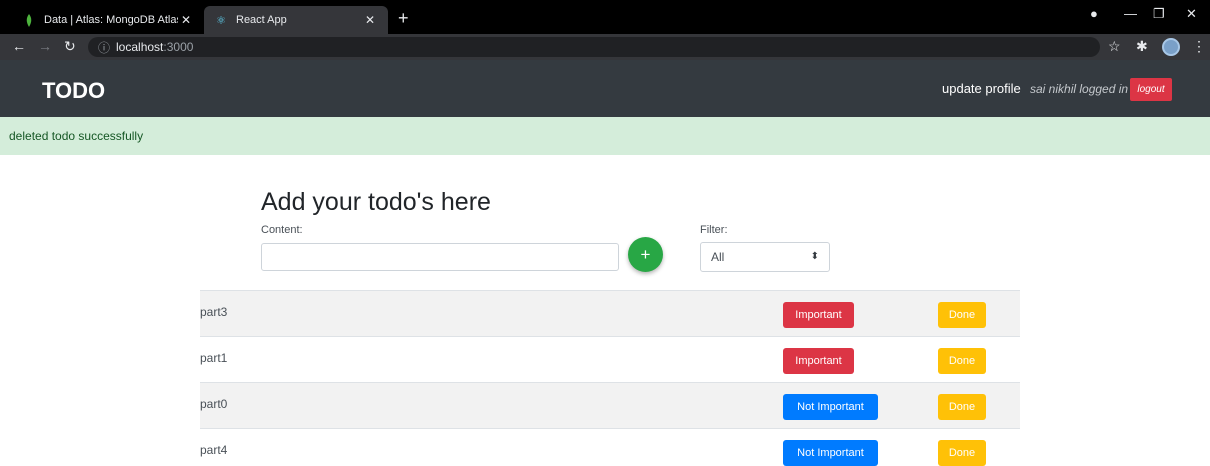 This screenshot has height=466, width=1210. I want to click on todo-row: part4 Not Important Done, so click(610, 447).